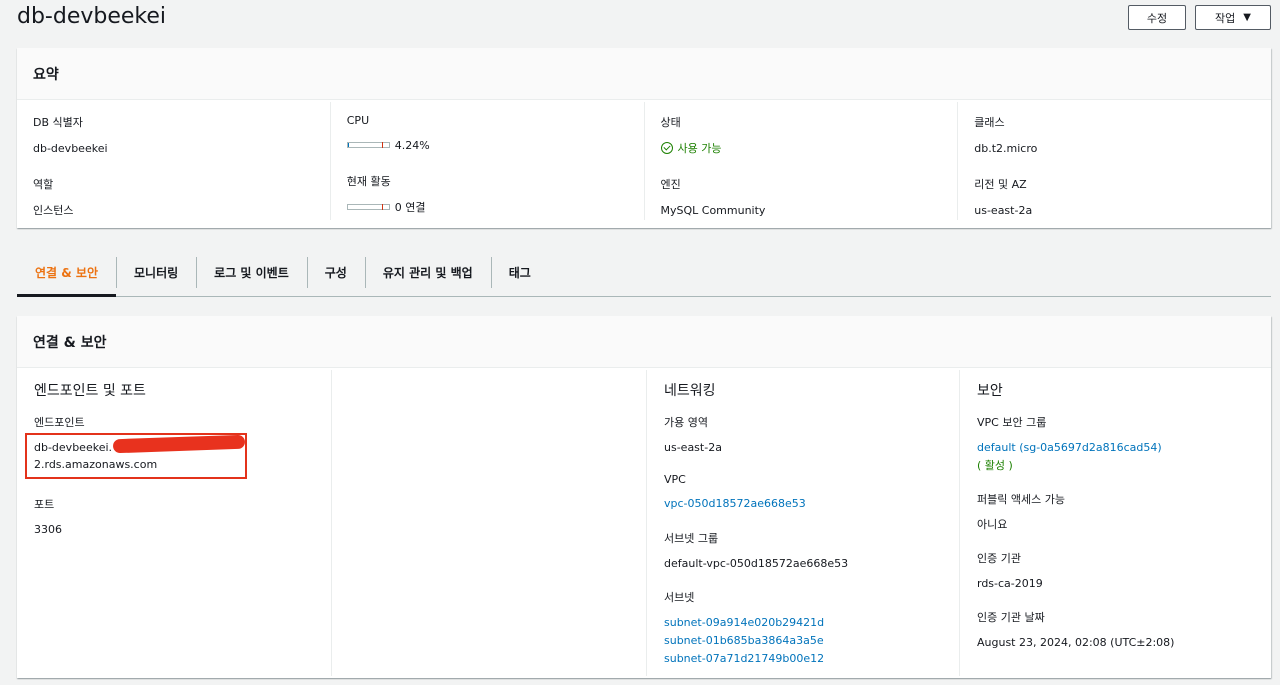  I want to click on cpu-usage-bar, so click(368, 145).